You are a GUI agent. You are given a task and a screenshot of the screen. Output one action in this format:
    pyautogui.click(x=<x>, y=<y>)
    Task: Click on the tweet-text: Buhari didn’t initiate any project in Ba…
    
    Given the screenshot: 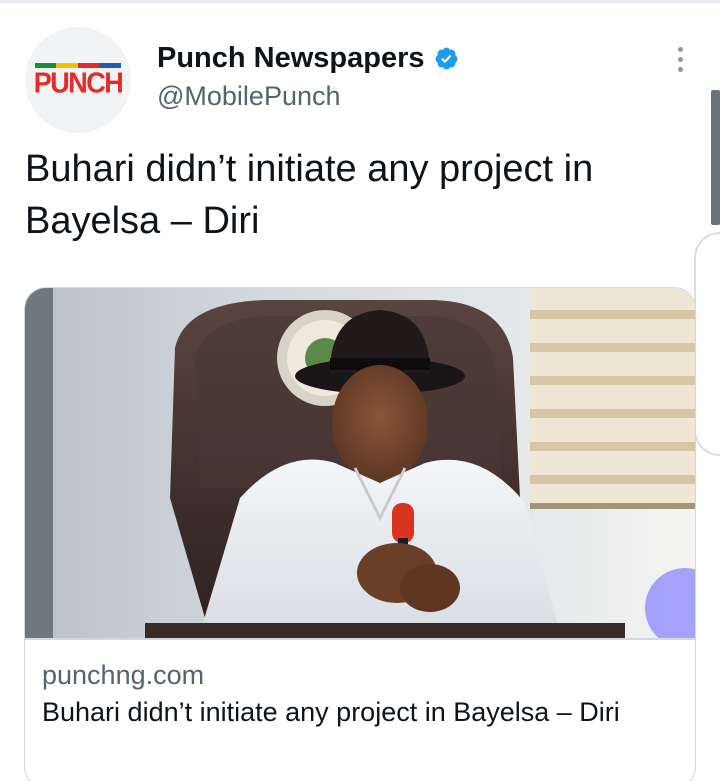 What is the action you would take?
    pyautogui.click(x=309, y=195)
    